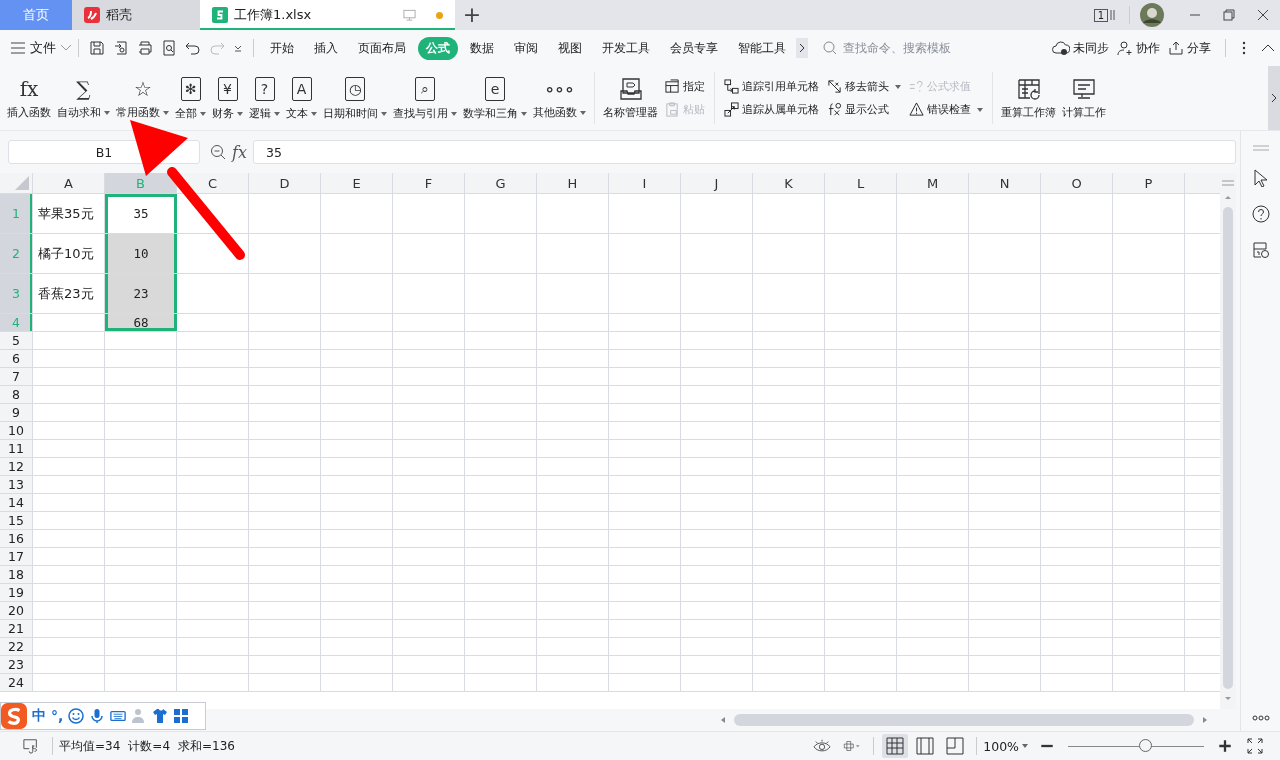 The width and height of the screenshot is (1280, 760). I want to click on function-button: A 文本, so click(301, 98).